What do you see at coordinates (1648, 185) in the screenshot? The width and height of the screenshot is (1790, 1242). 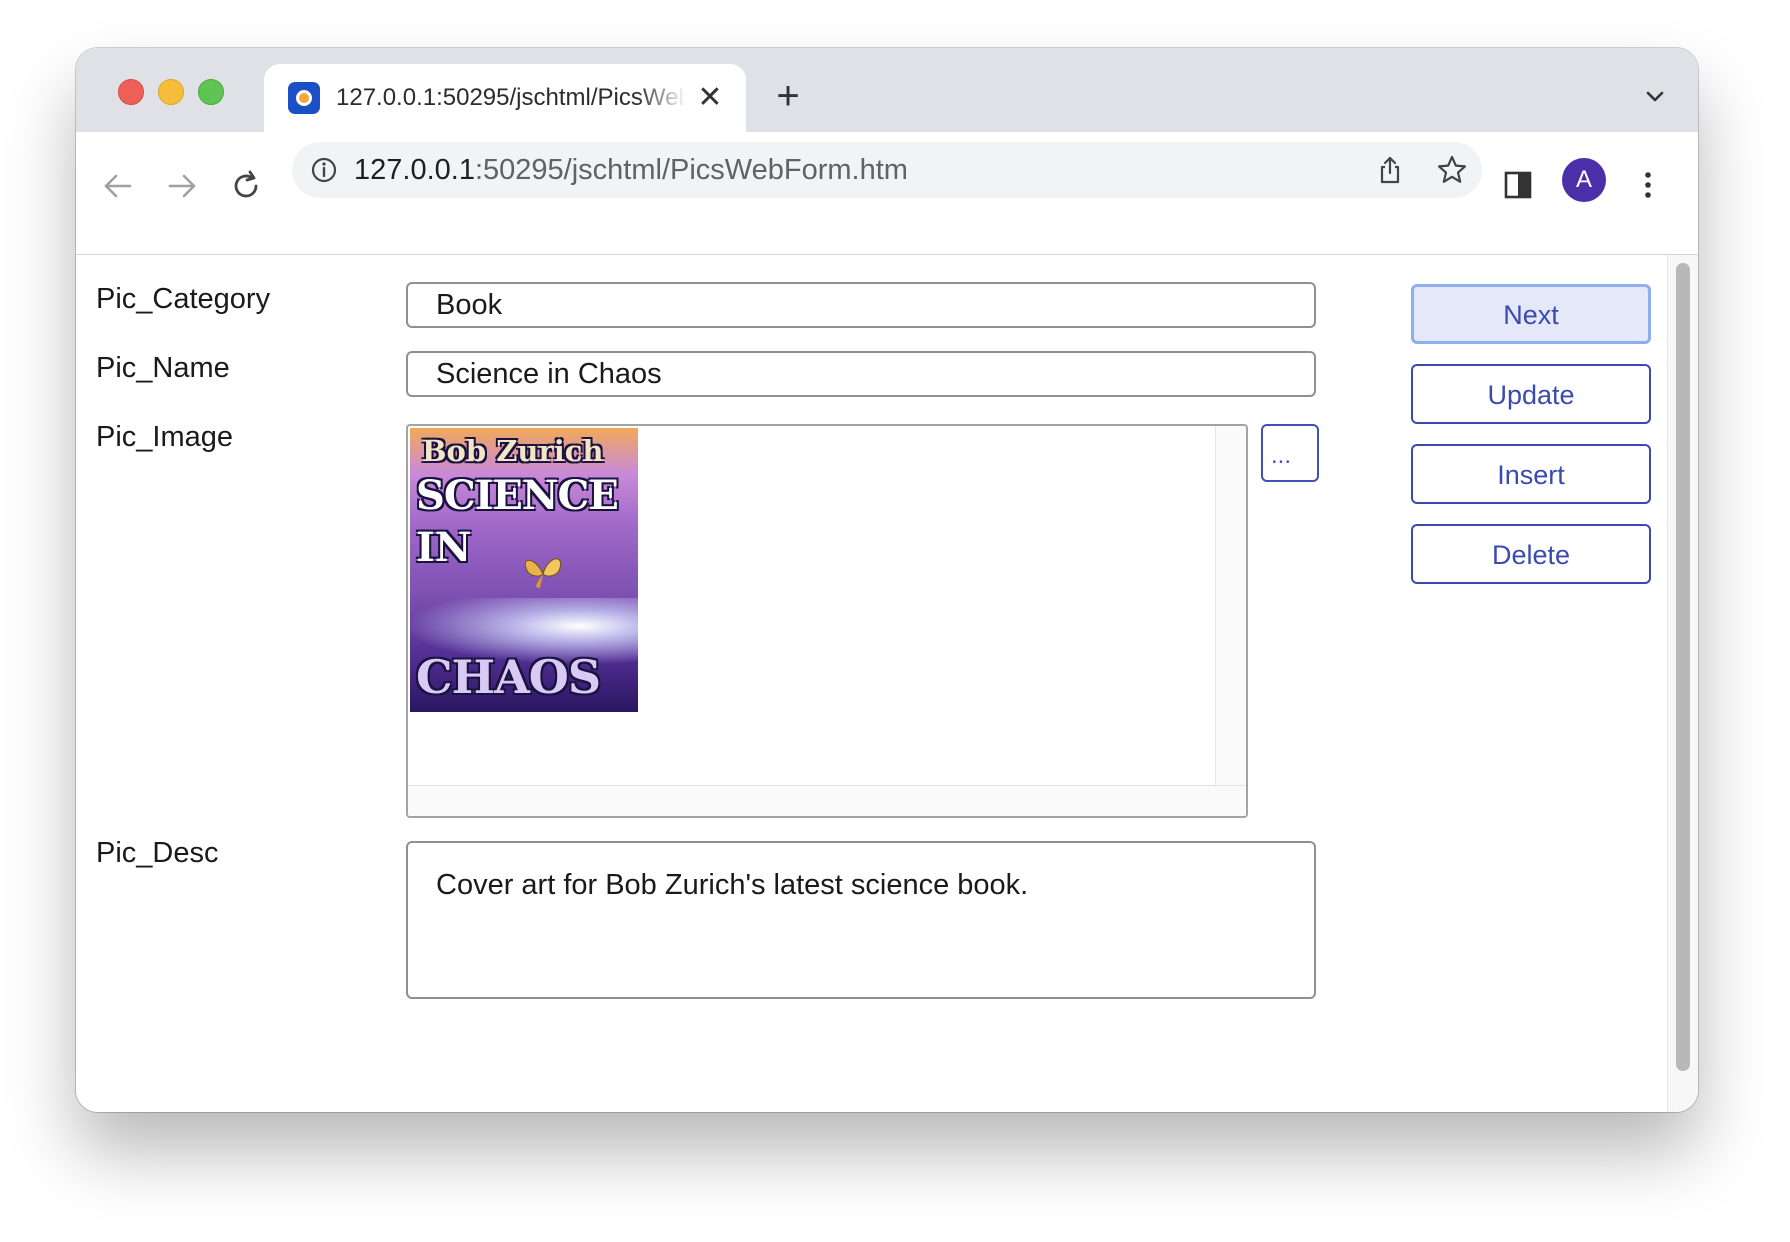 I see `kebab-menu-icon` at bounding box center [1648, 185].